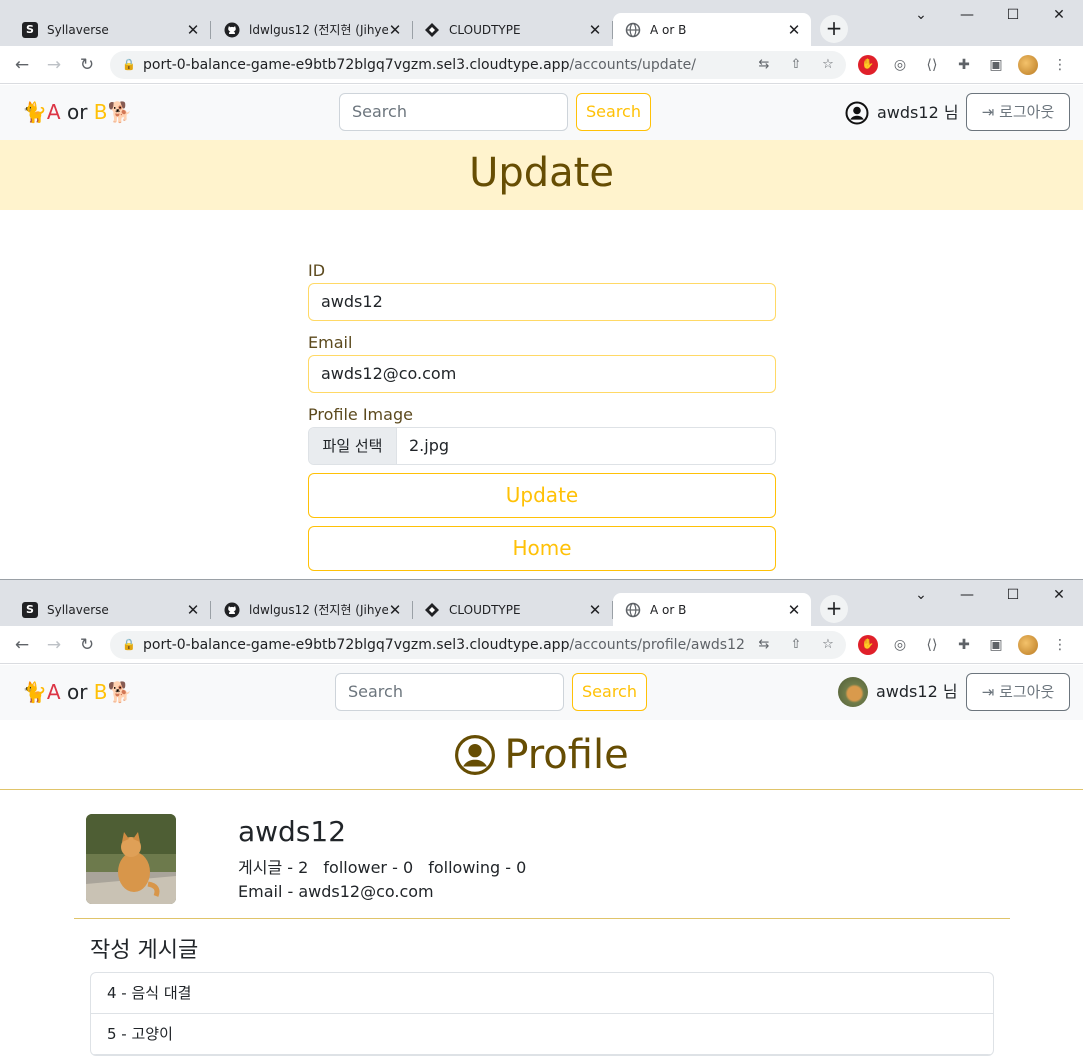  Describe the element at coordinates (368, 867) in the screenshot. I see `follower-count: follower - 0` at that location.